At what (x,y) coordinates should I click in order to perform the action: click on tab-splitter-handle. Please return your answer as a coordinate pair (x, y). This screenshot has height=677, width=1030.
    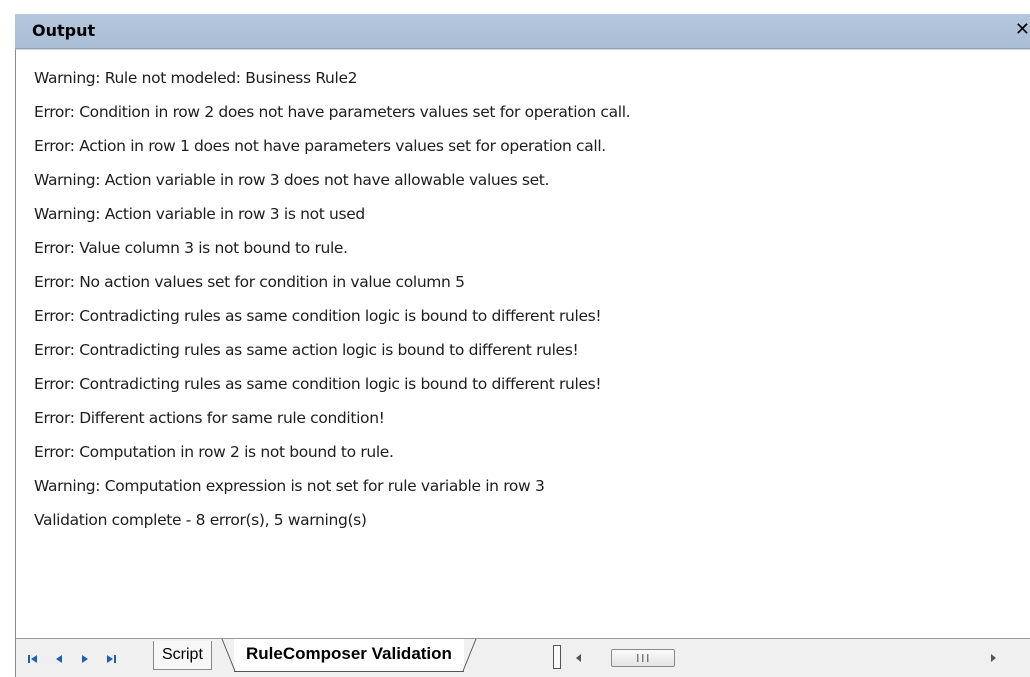
    Looking at the image, I should click on (557, 657).